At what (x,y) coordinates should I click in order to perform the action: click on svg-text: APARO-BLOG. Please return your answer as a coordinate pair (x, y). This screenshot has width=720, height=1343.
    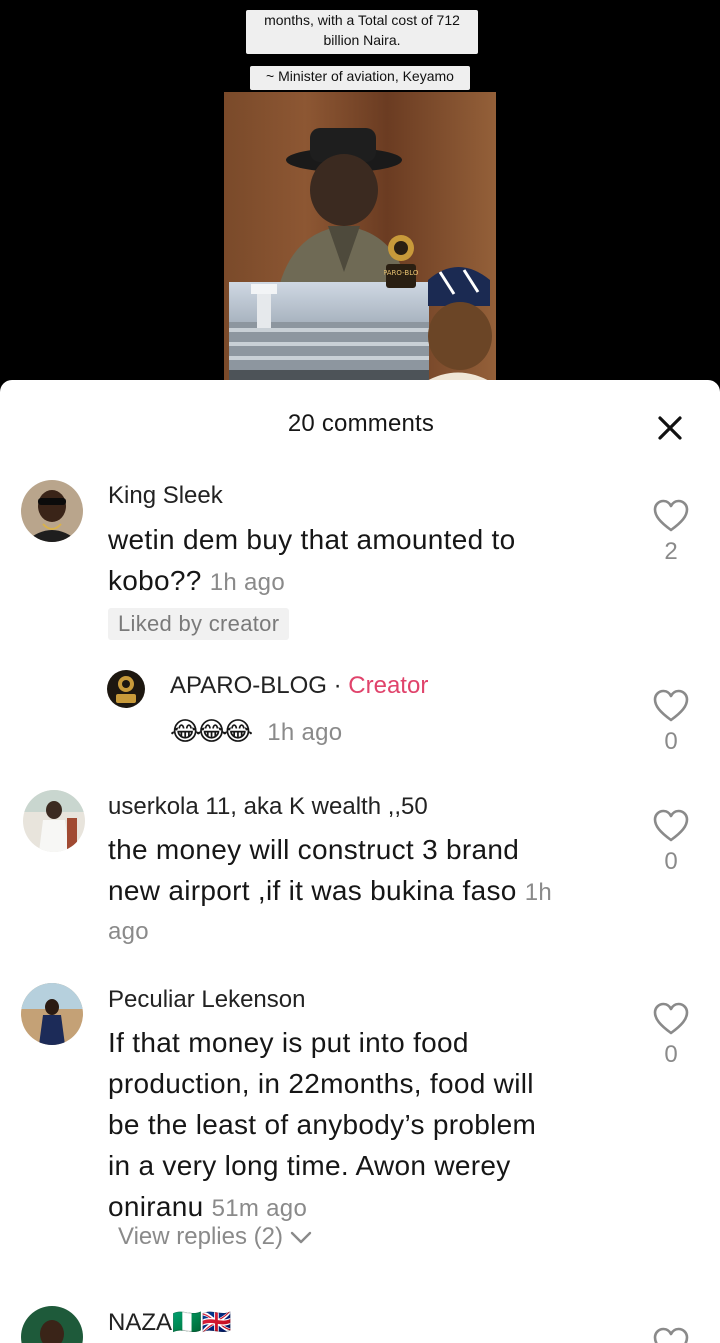
    Looking at the image, I should click on (401, 273).